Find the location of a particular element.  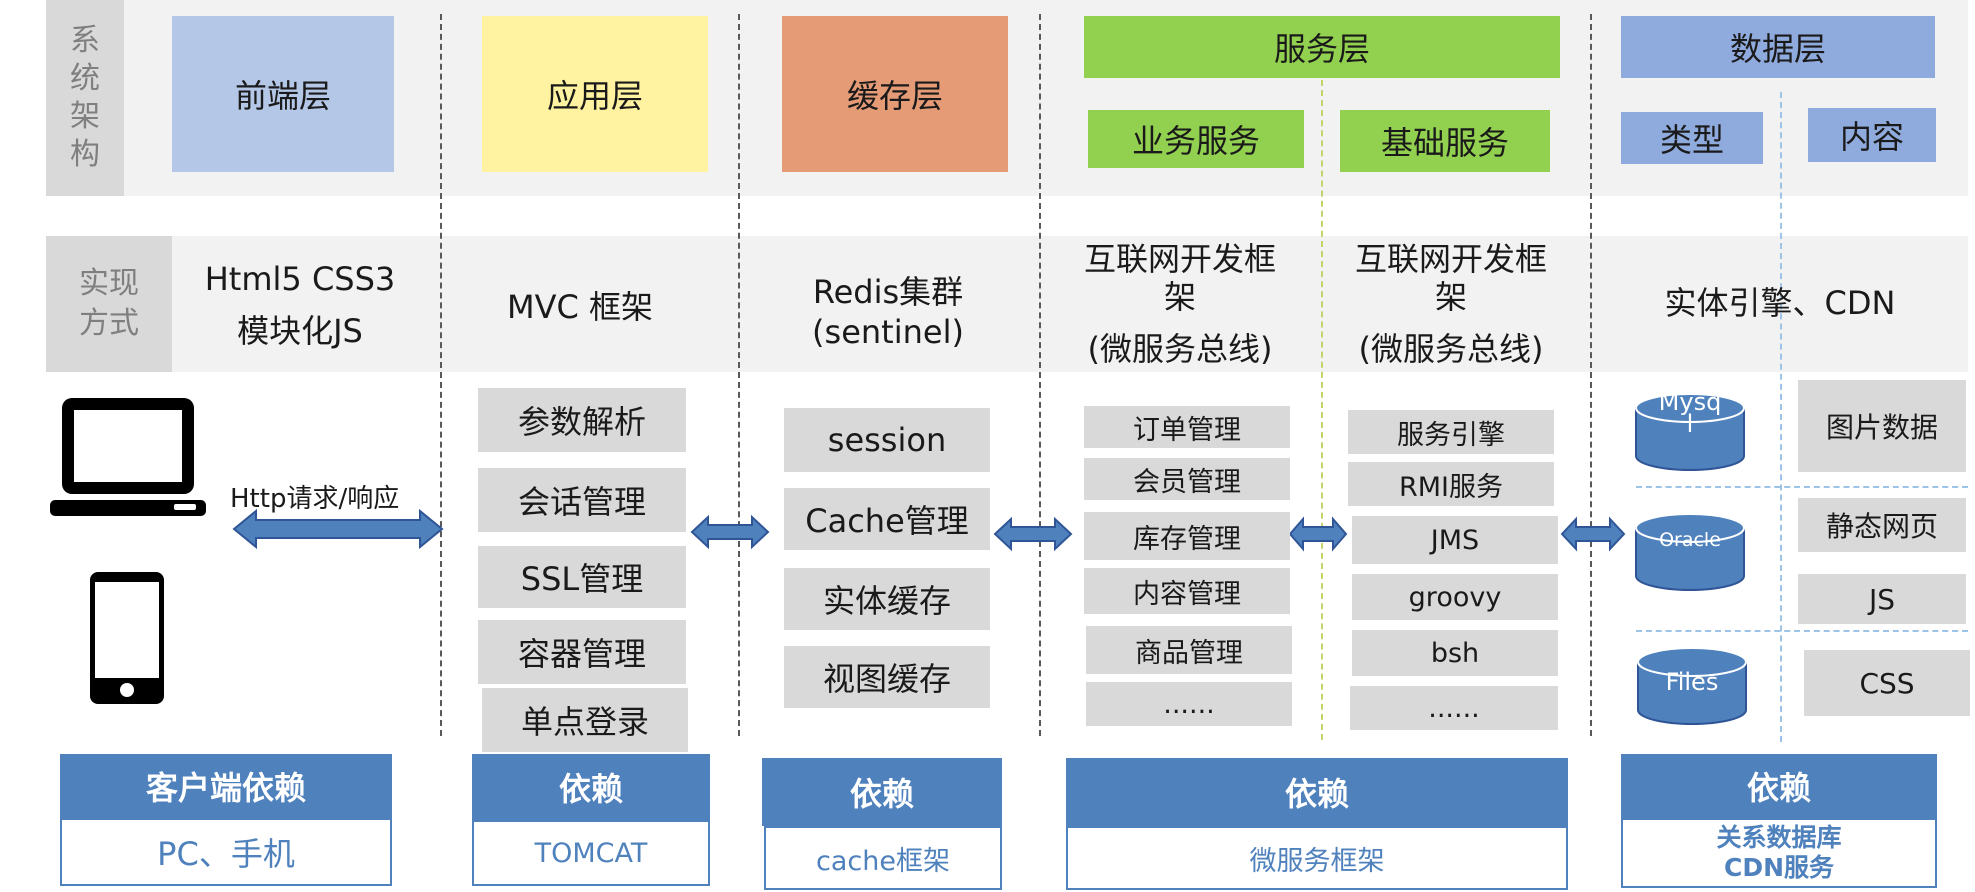

impl-line: (微服务总线) is located at coordinates (1451, 349).